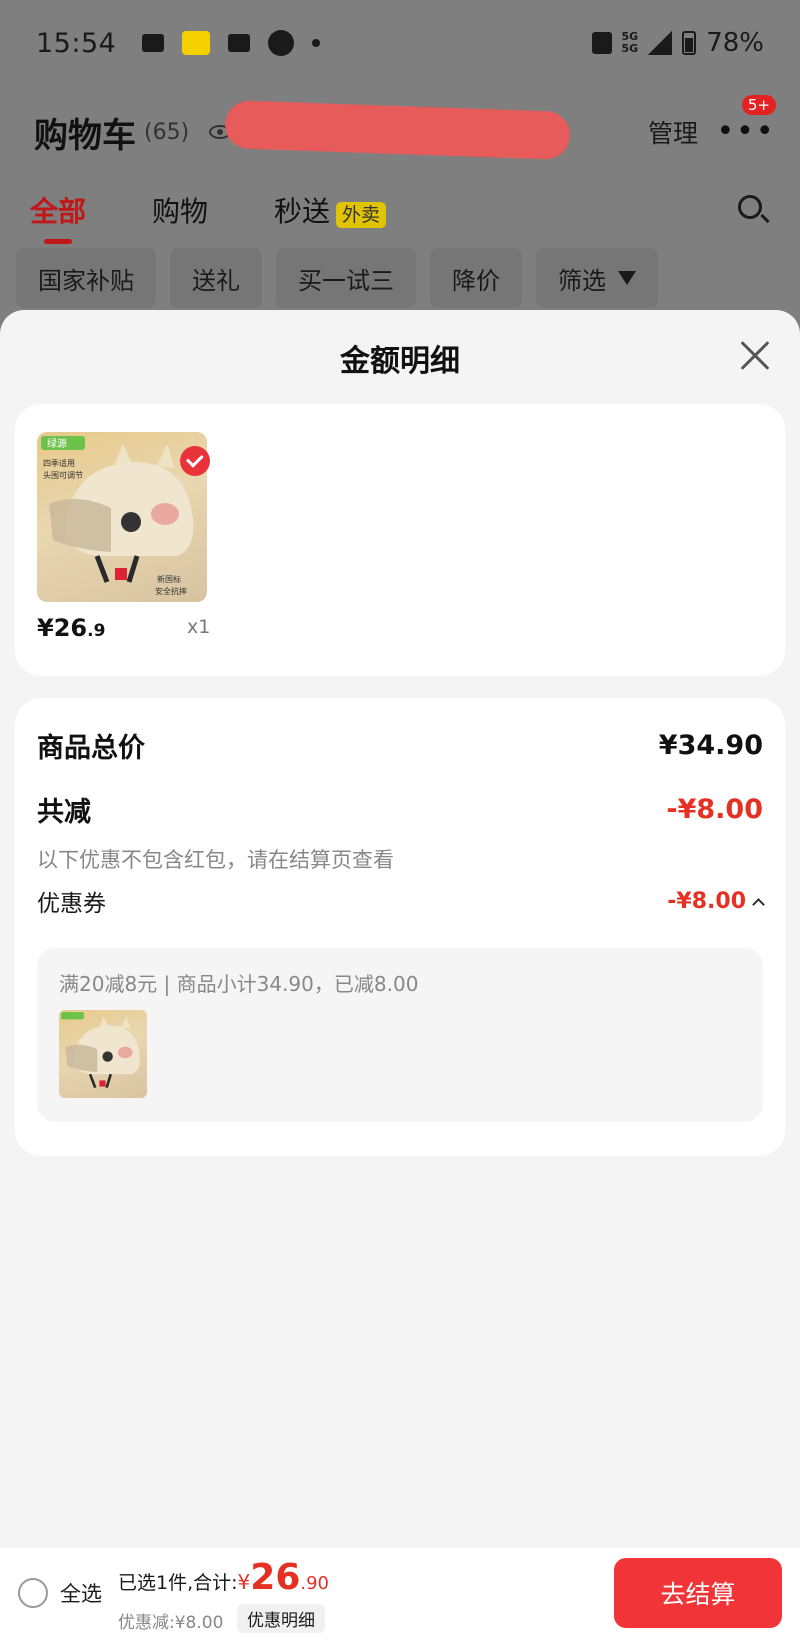 This screenshot has height=1640, width=800. I want to click on coupon-label: 优惠券, so click(71, 904).